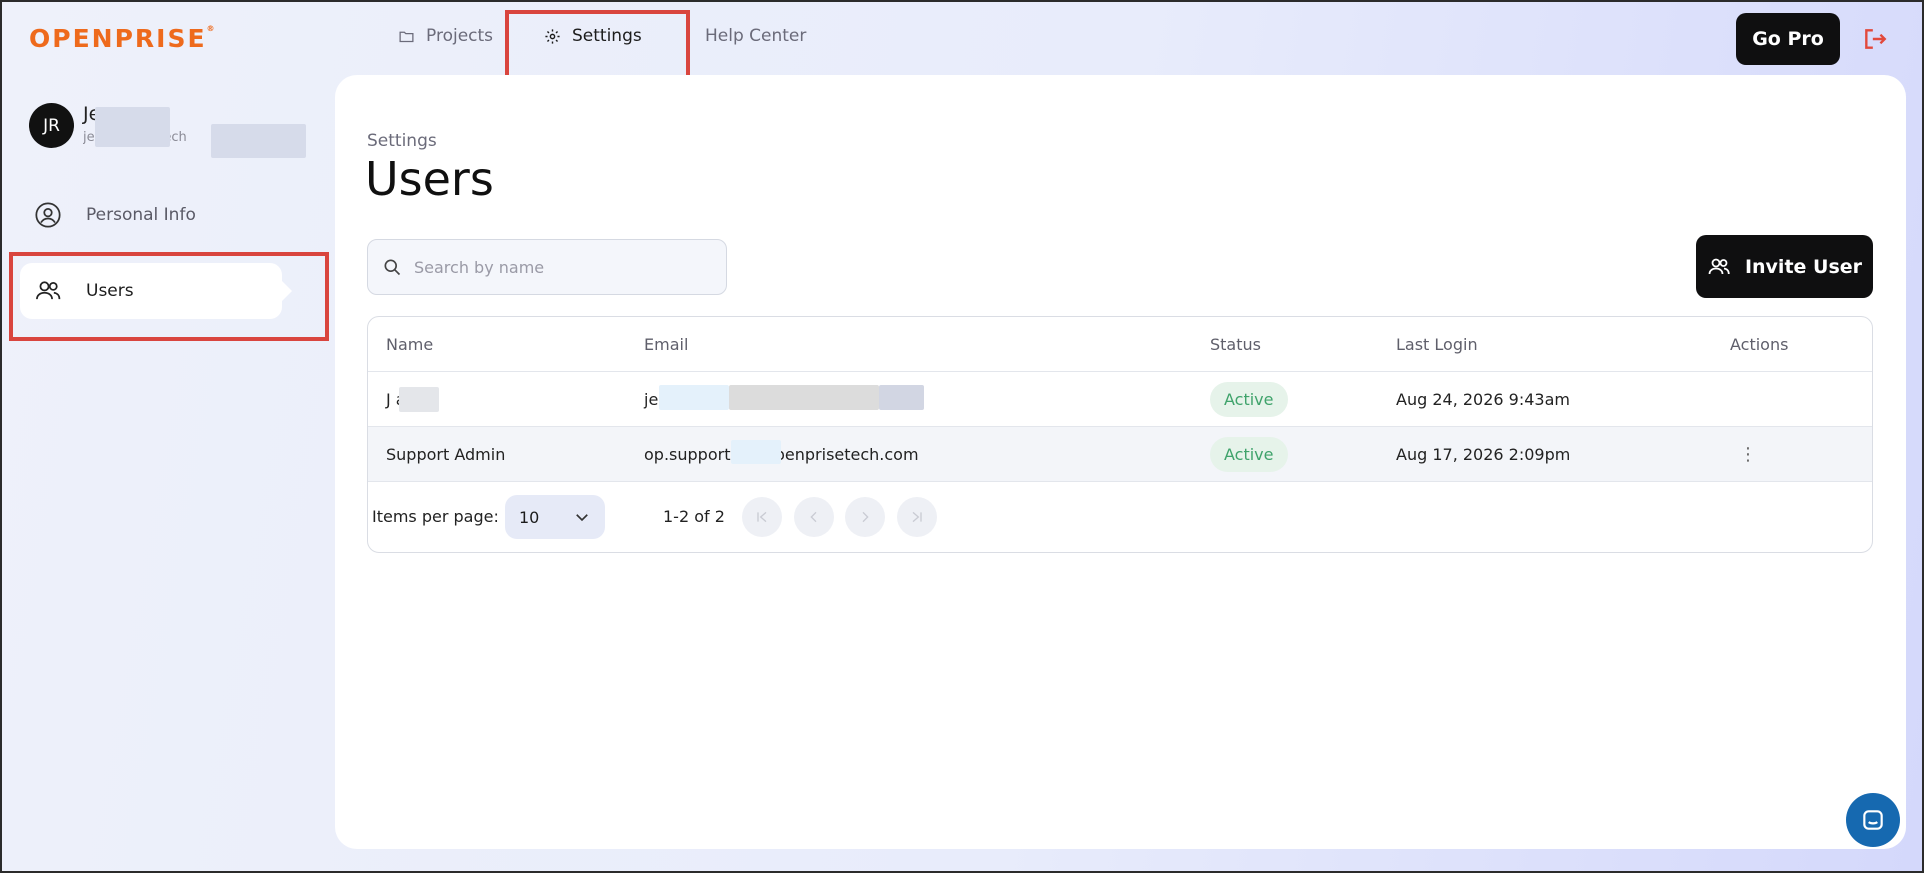 The height and width of the screenshot is (873, 1924). What do you see at coordinates (435, 516) in the screenshot?
I see `items-per-page-label: Items per page:` at bounding box center [435, 516].